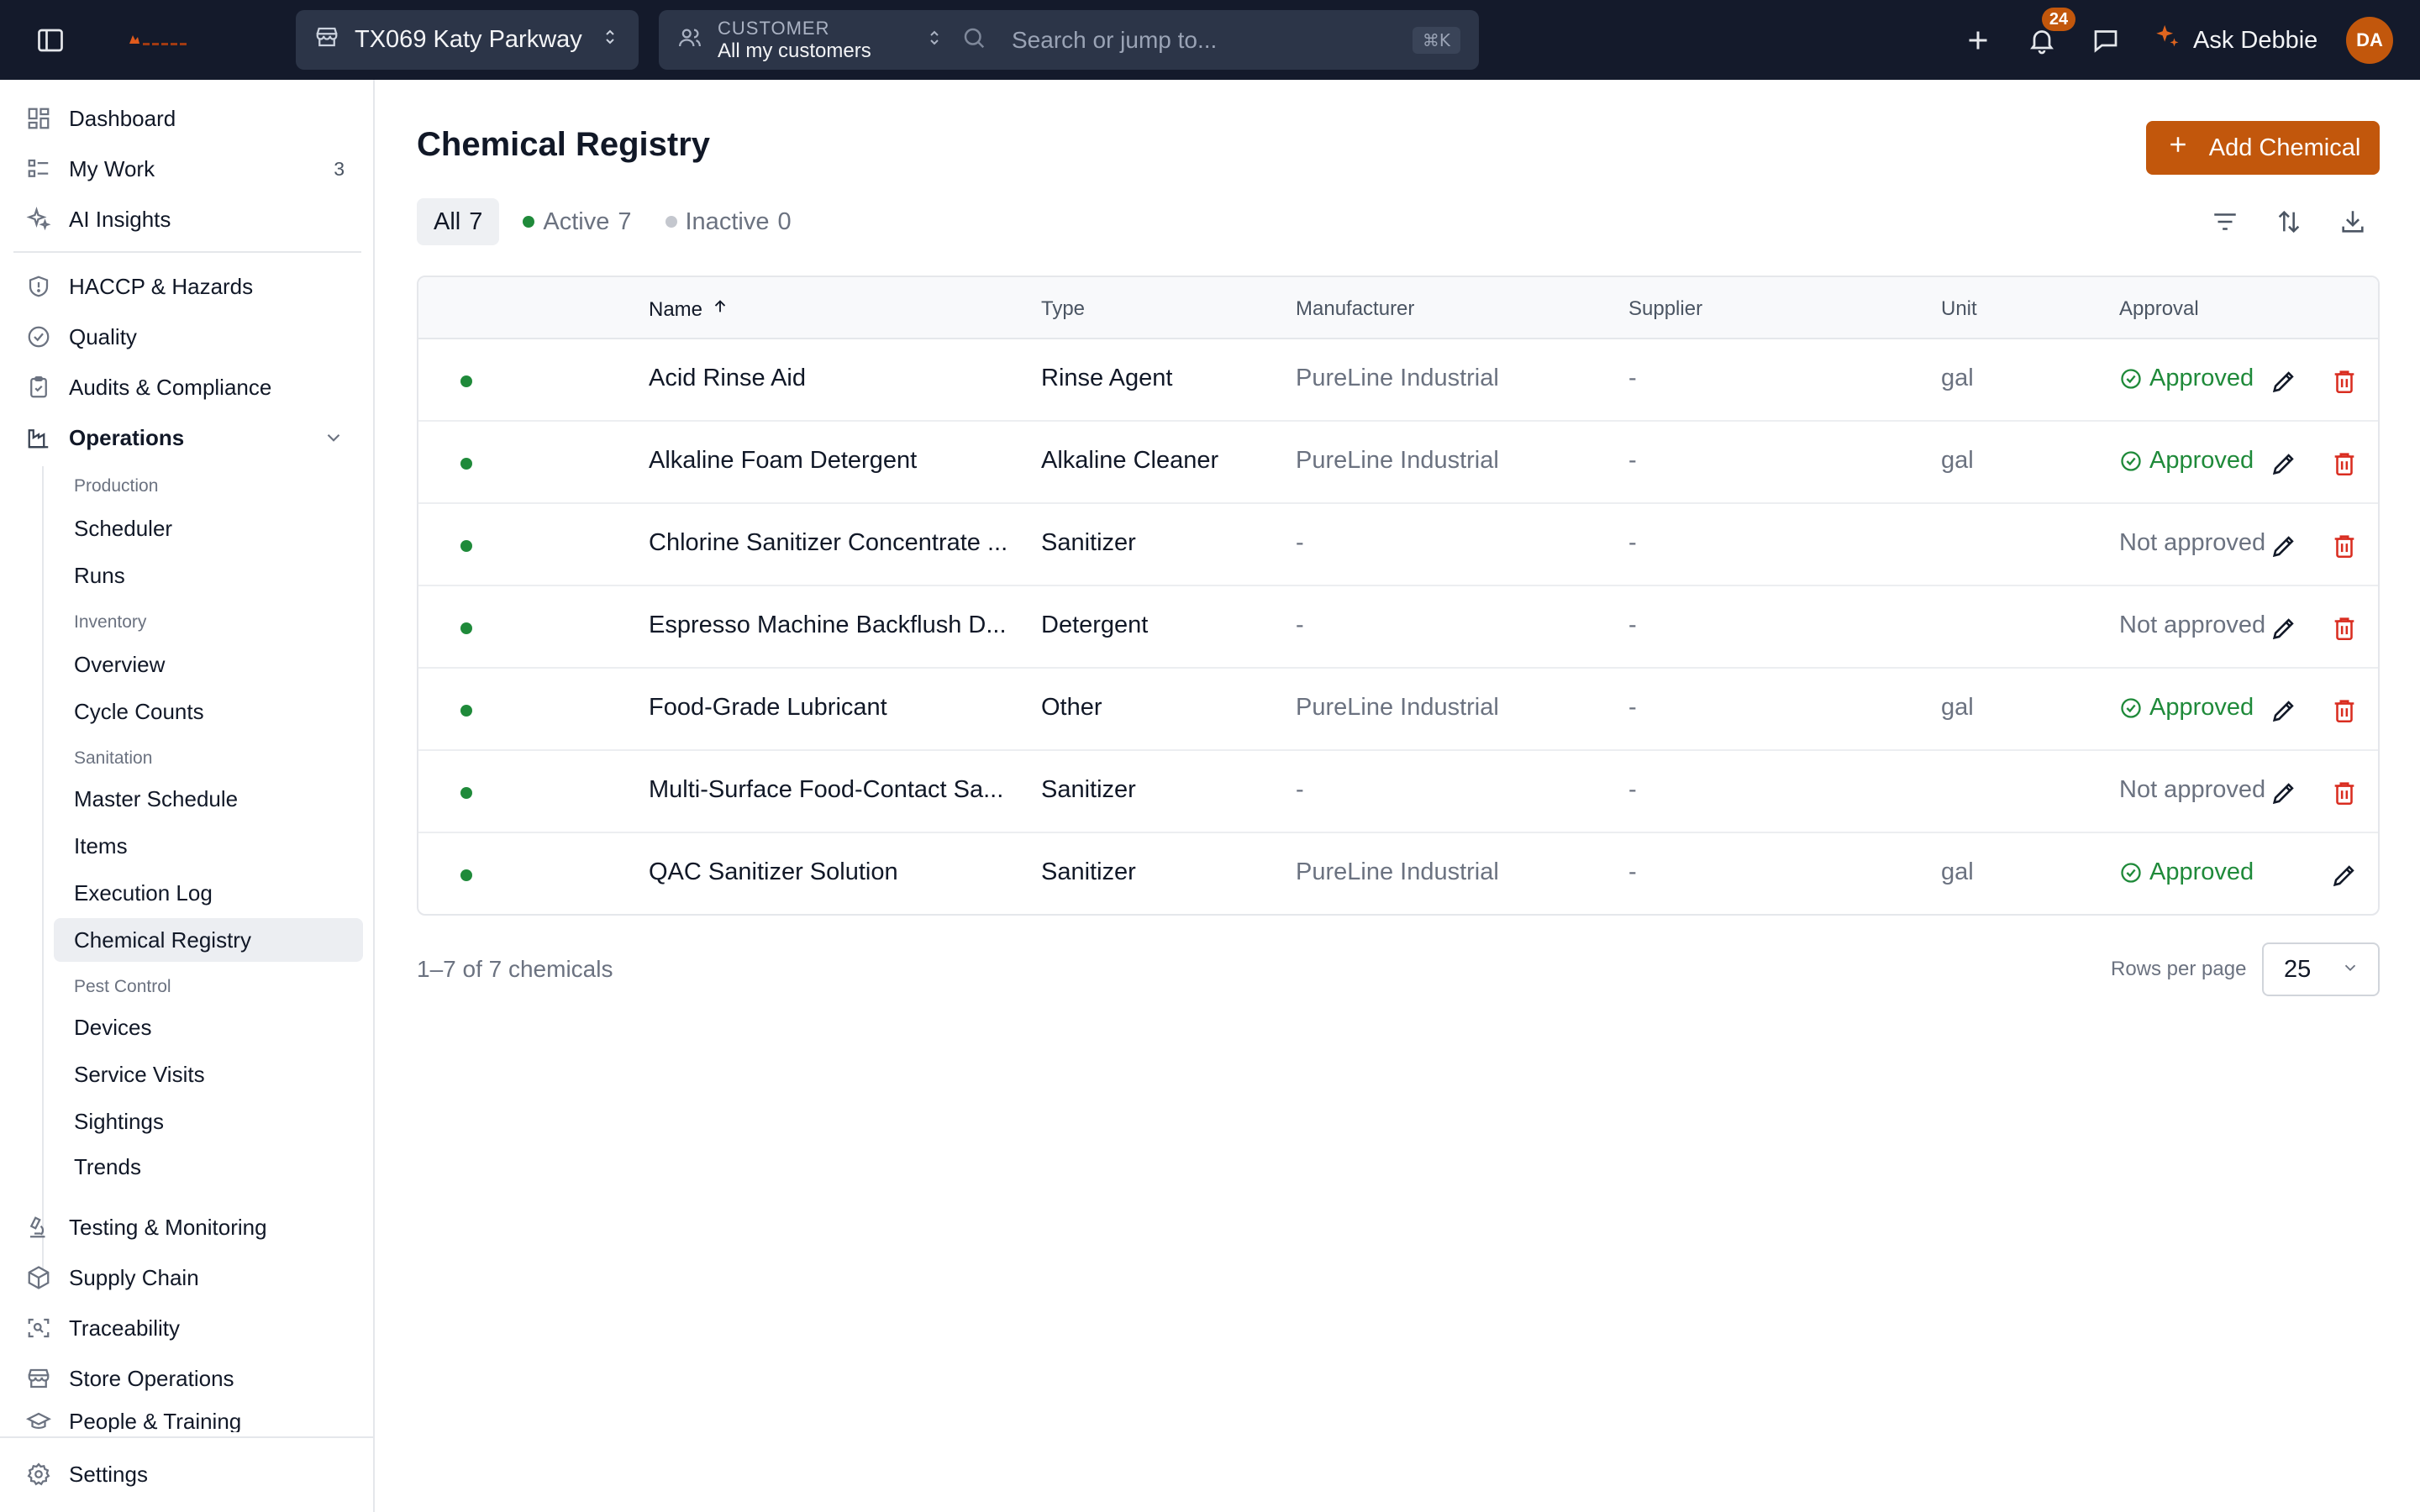 The height and width of the screenshot is (1512, 2420). I want to click on sort-icon, so click(2288, 221).